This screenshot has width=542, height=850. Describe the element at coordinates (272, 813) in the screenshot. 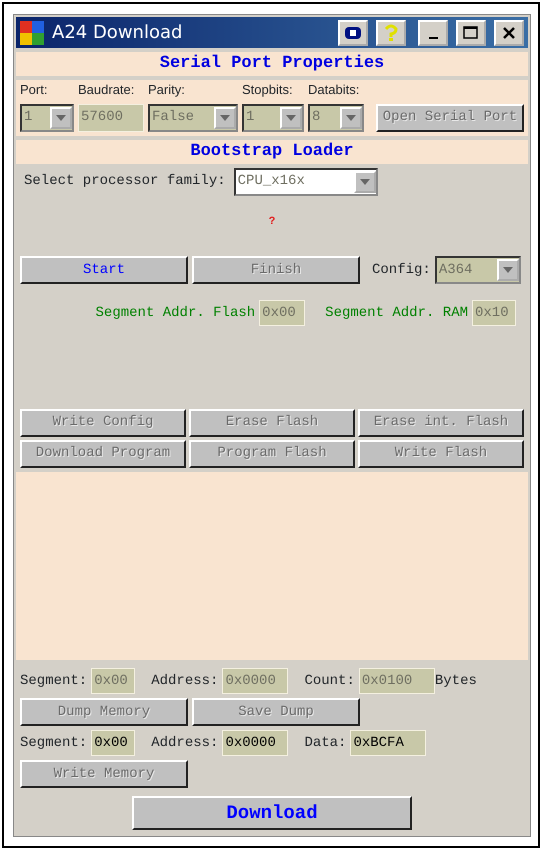

I see `download-button: Download` at that location.